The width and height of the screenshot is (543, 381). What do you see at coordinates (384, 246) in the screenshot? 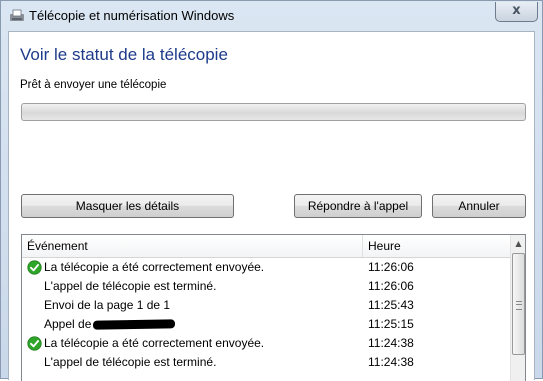
I see `column-header-time: Heure` at bounding box center [384, 246].